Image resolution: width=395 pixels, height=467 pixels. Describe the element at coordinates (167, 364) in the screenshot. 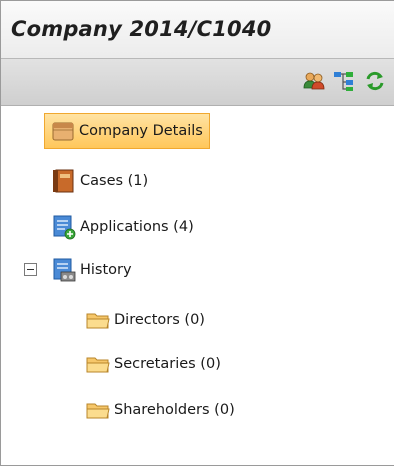

I see `tree-item-label: Secretaries (0)` at that location.